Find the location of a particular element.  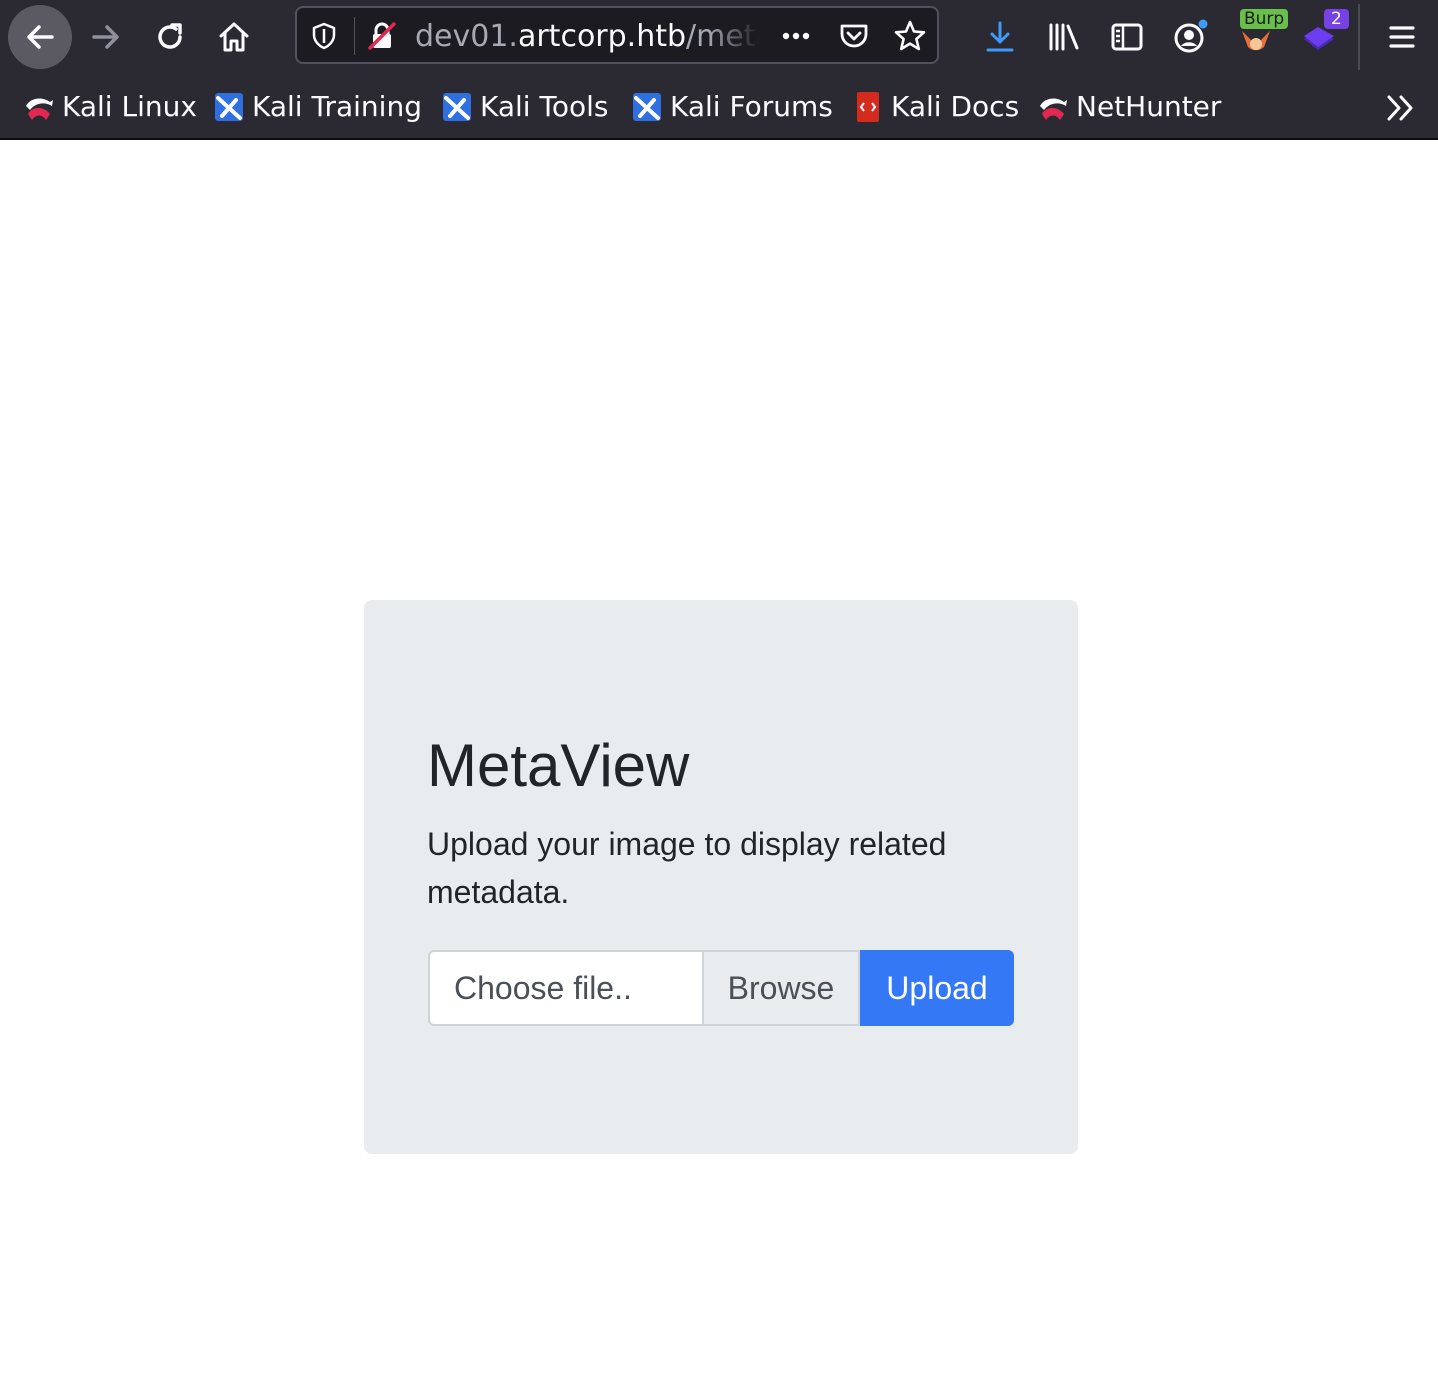

url-domain: artcorp.htb is located at coordinates (602, 36).